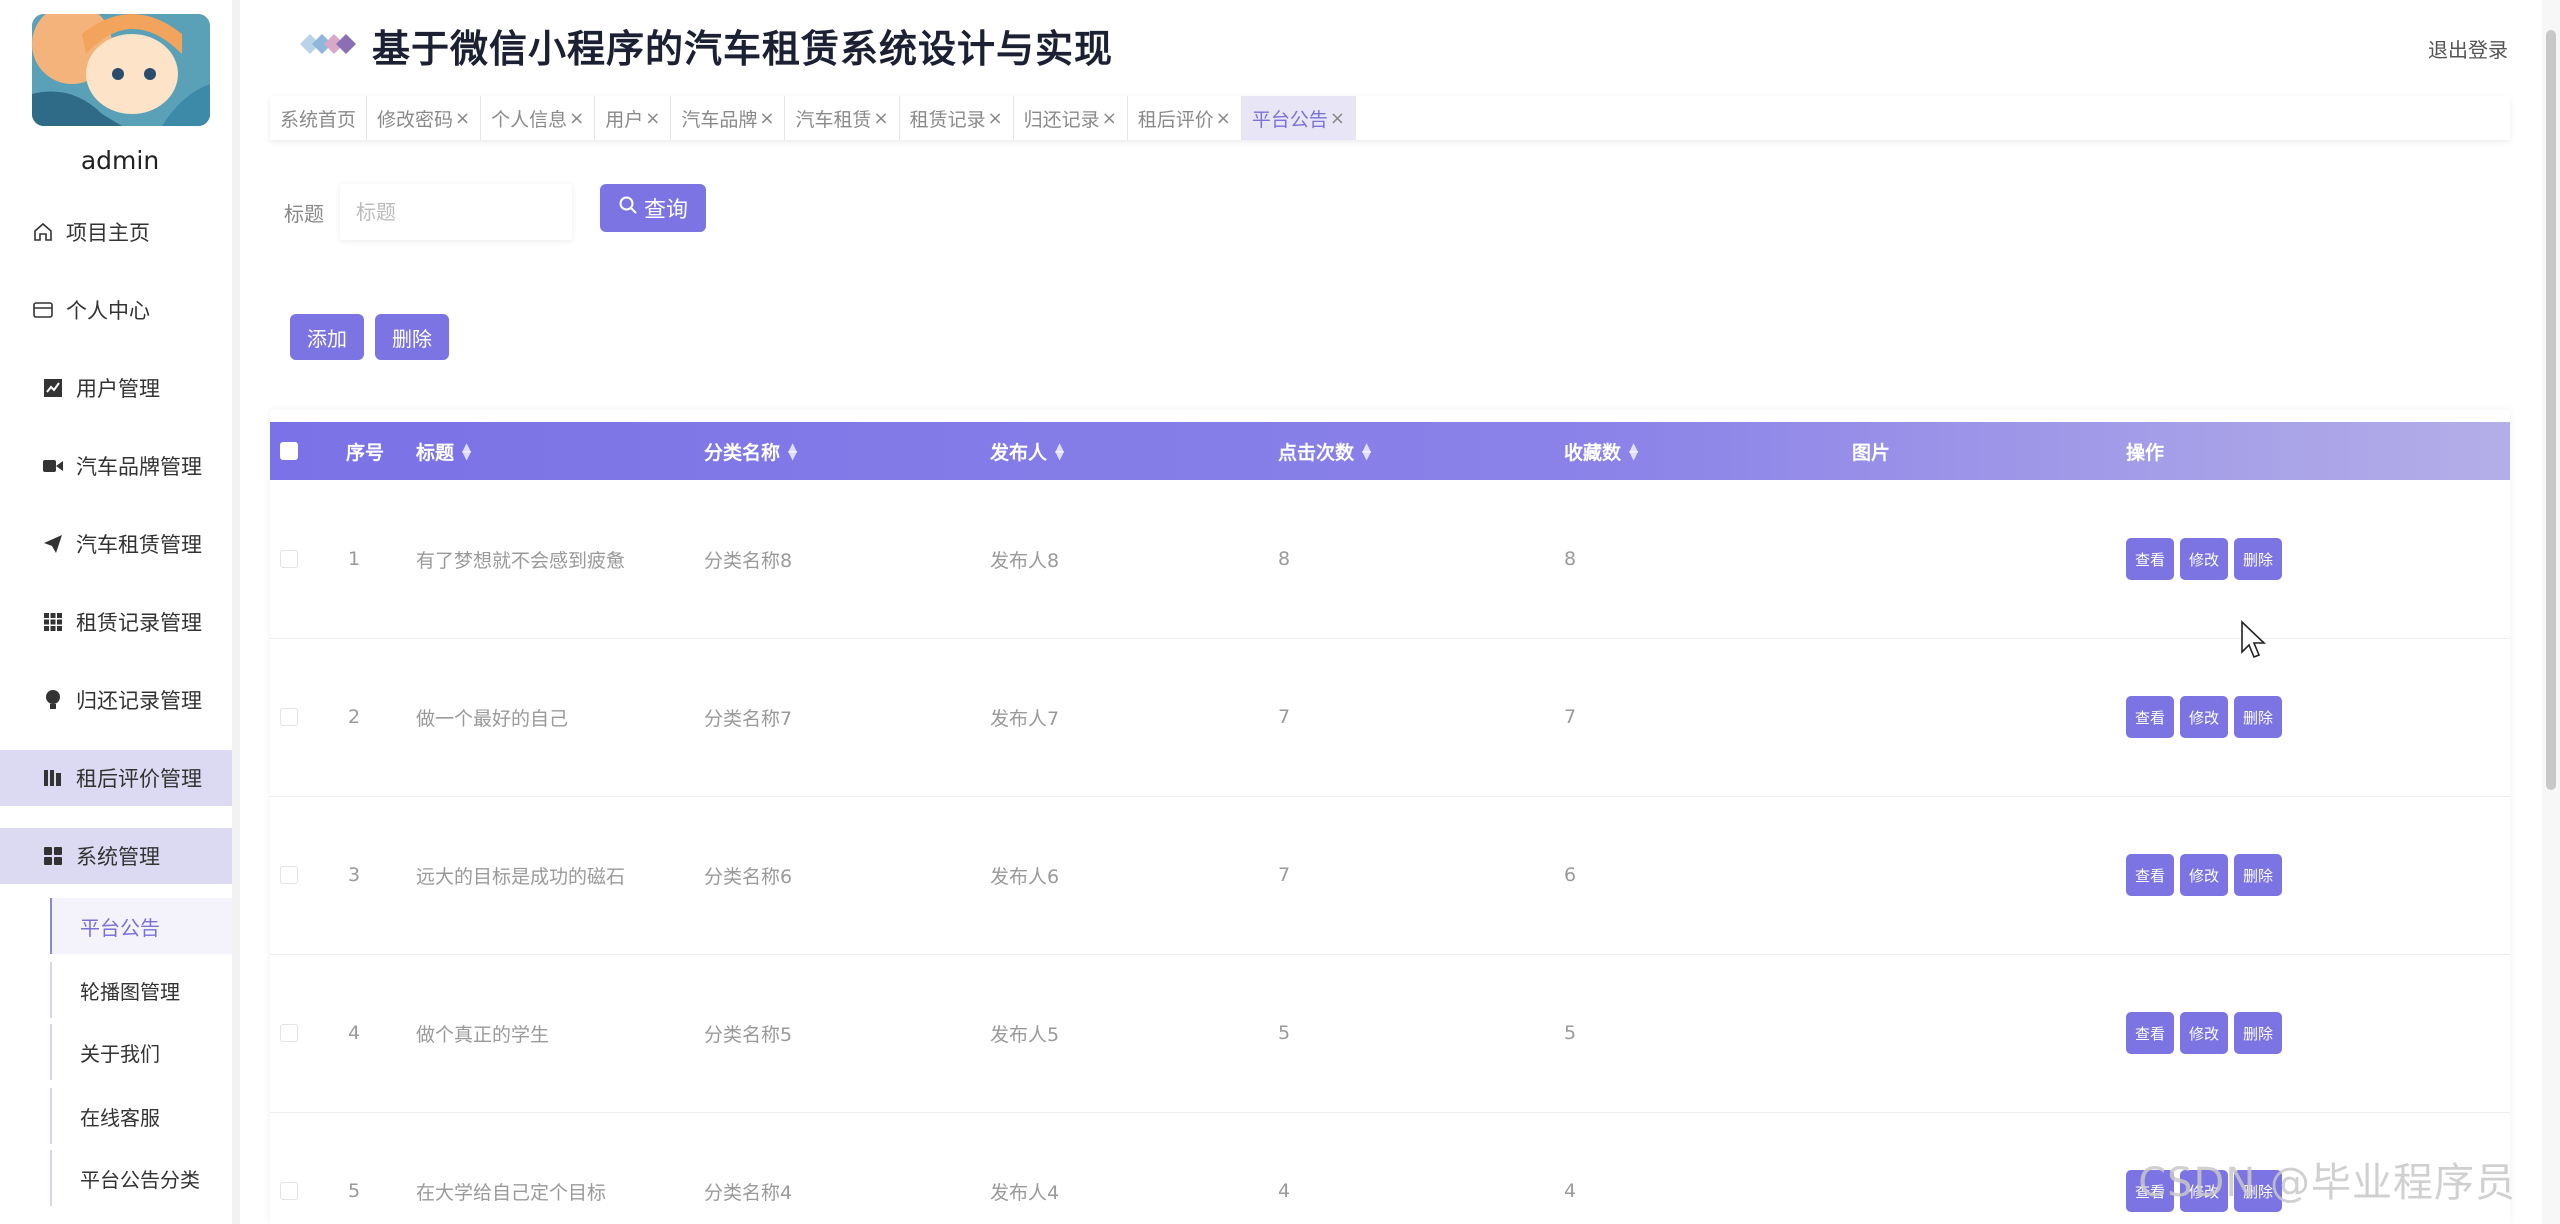  Describe the element at coordinates (53, 778) in the screenshot. I see `book-icon` at that location.